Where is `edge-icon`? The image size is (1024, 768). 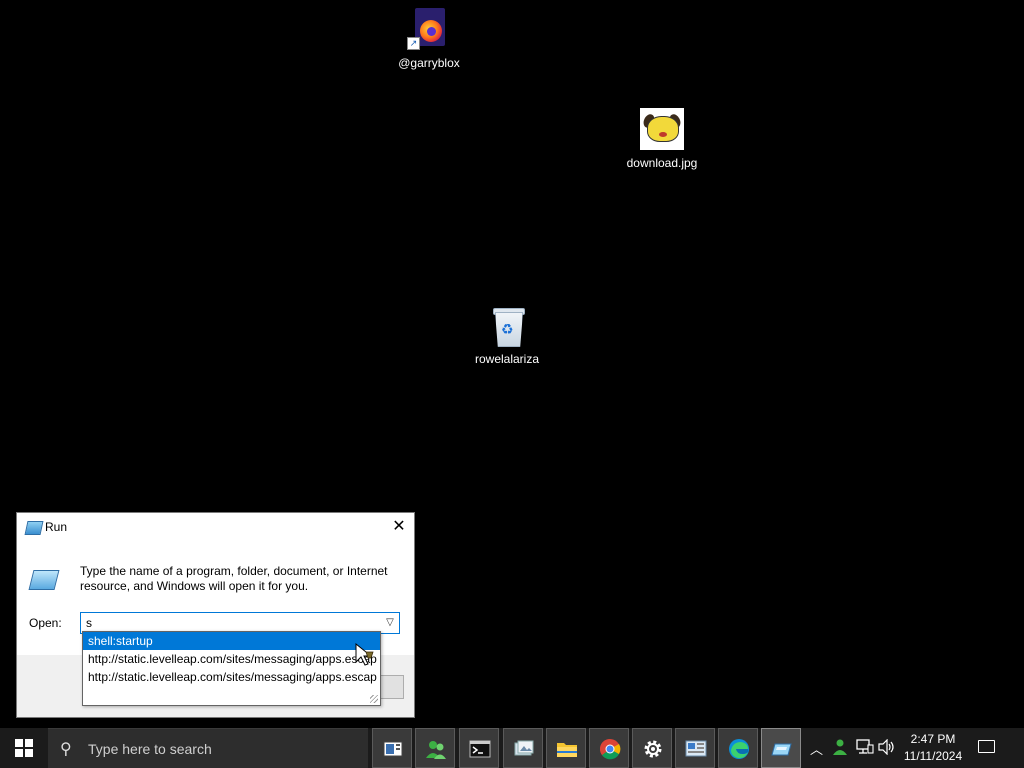
edge-icon is located at coordinates (739, 749).